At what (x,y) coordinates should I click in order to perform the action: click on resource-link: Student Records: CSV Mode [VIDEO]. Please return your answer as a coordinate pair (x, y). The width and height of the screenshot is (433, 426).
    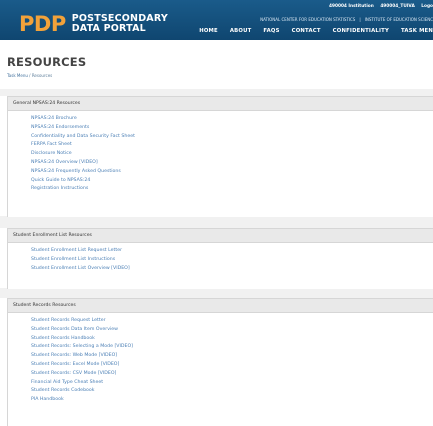
    Looking at the image, I should click on (232, 374).